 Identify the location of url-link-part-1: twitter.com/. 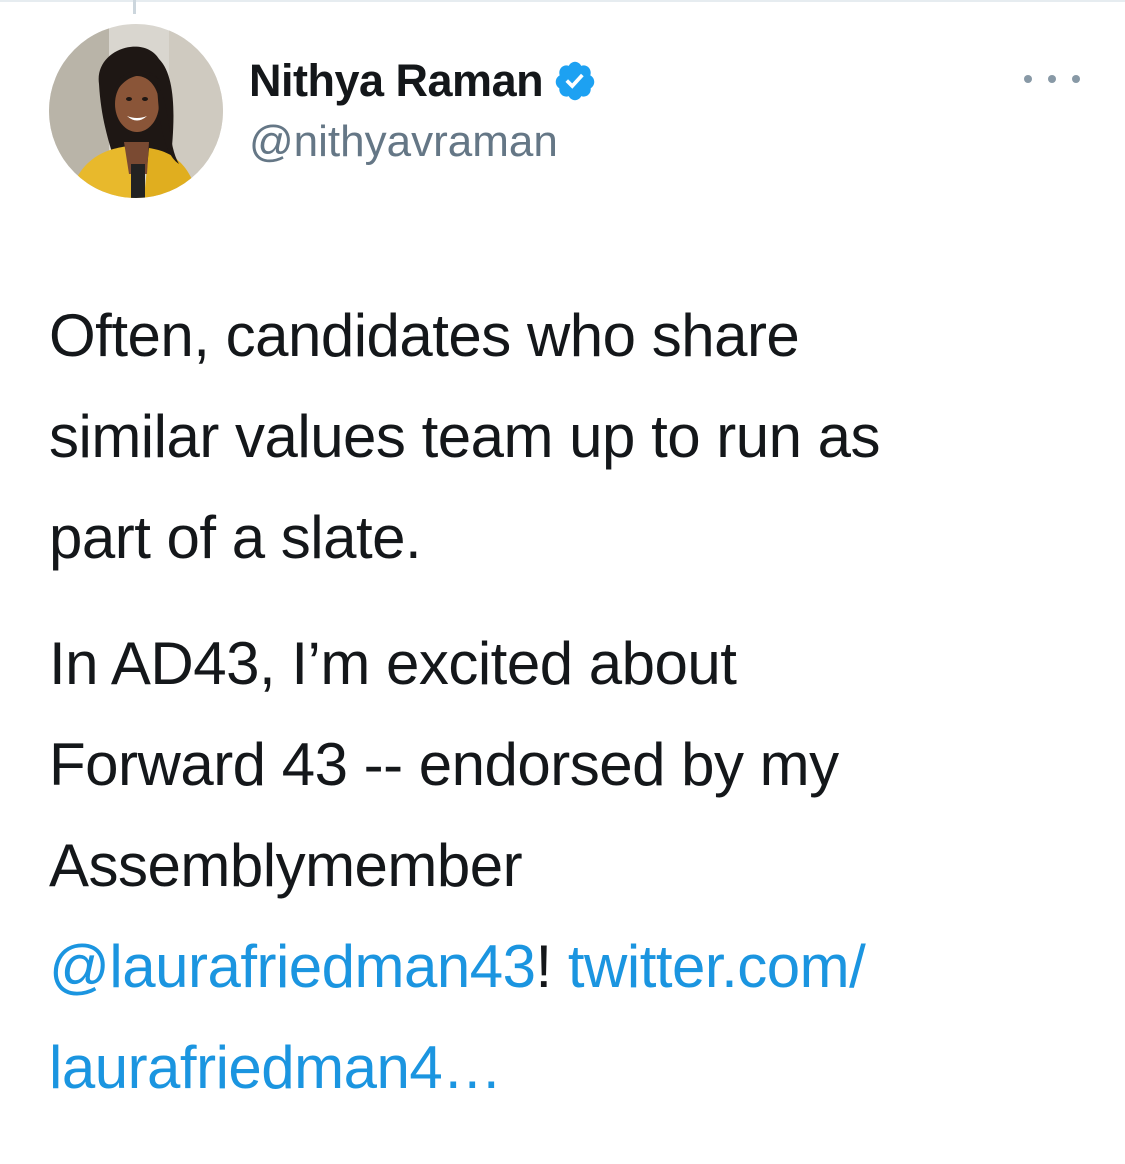
(717, 966).